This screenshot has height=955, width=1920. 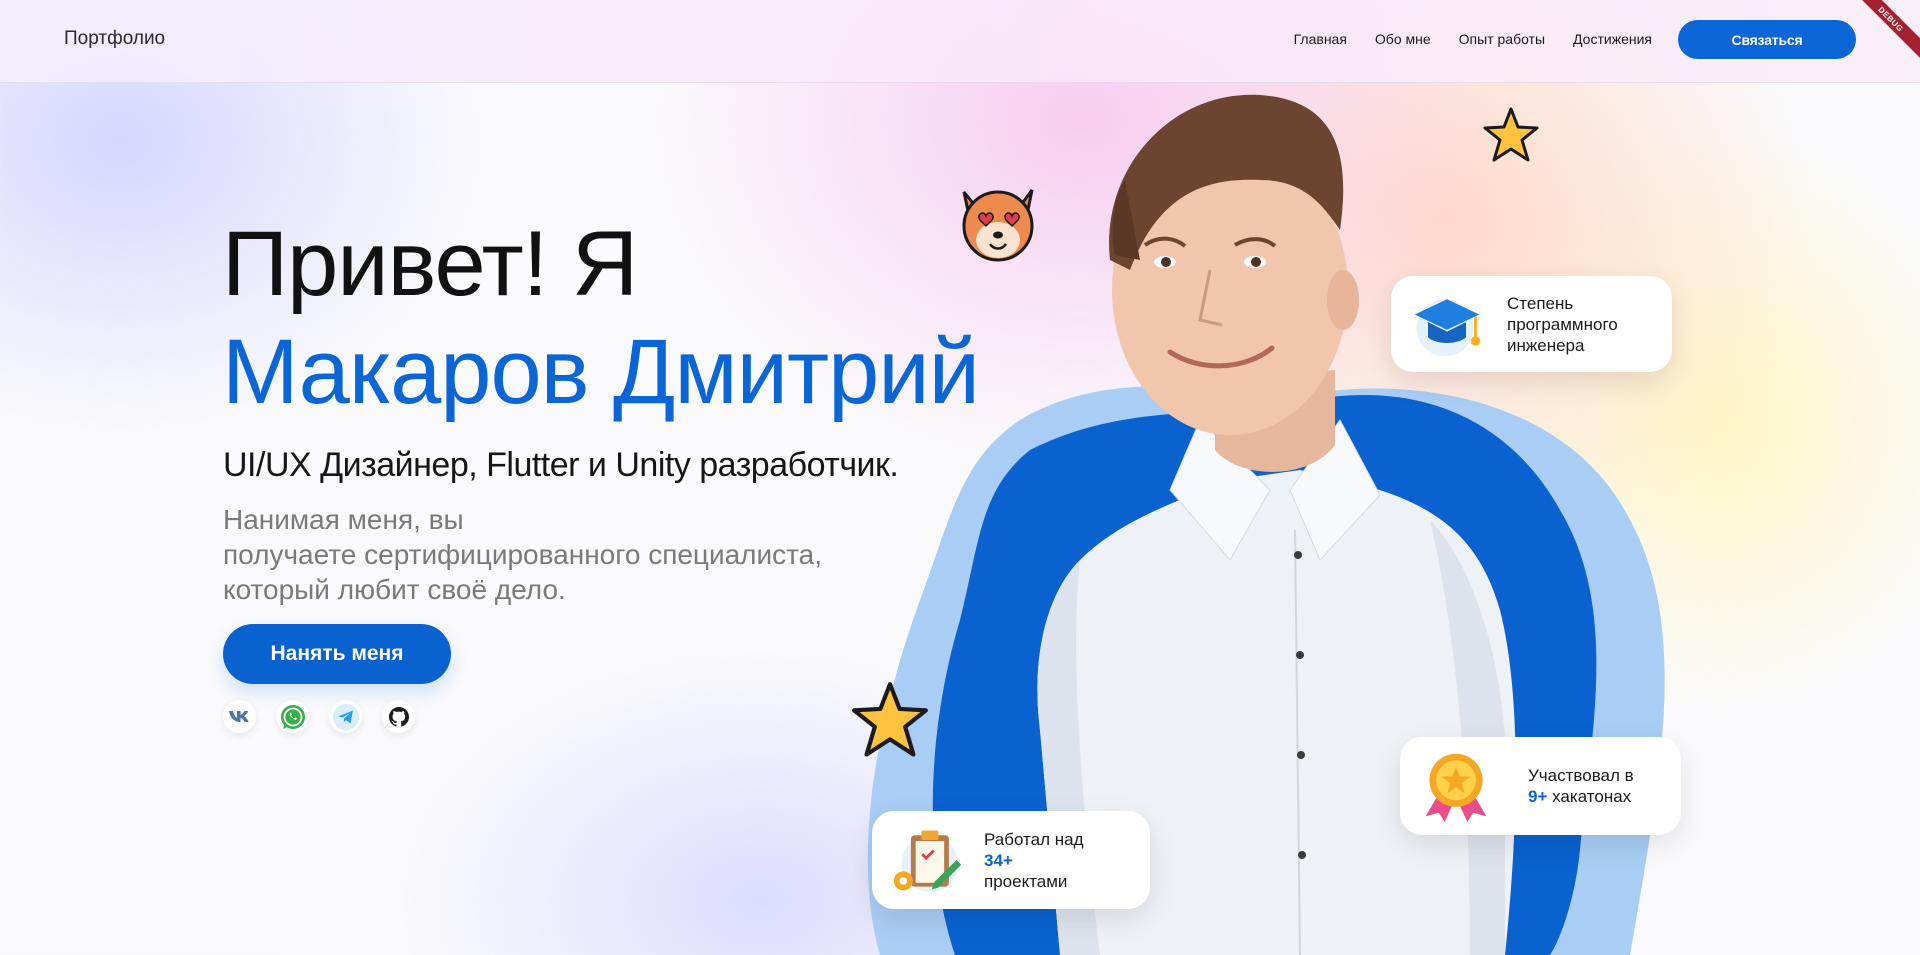 I want to click on contact-button: Связаться, so click(x=1767, y=39).